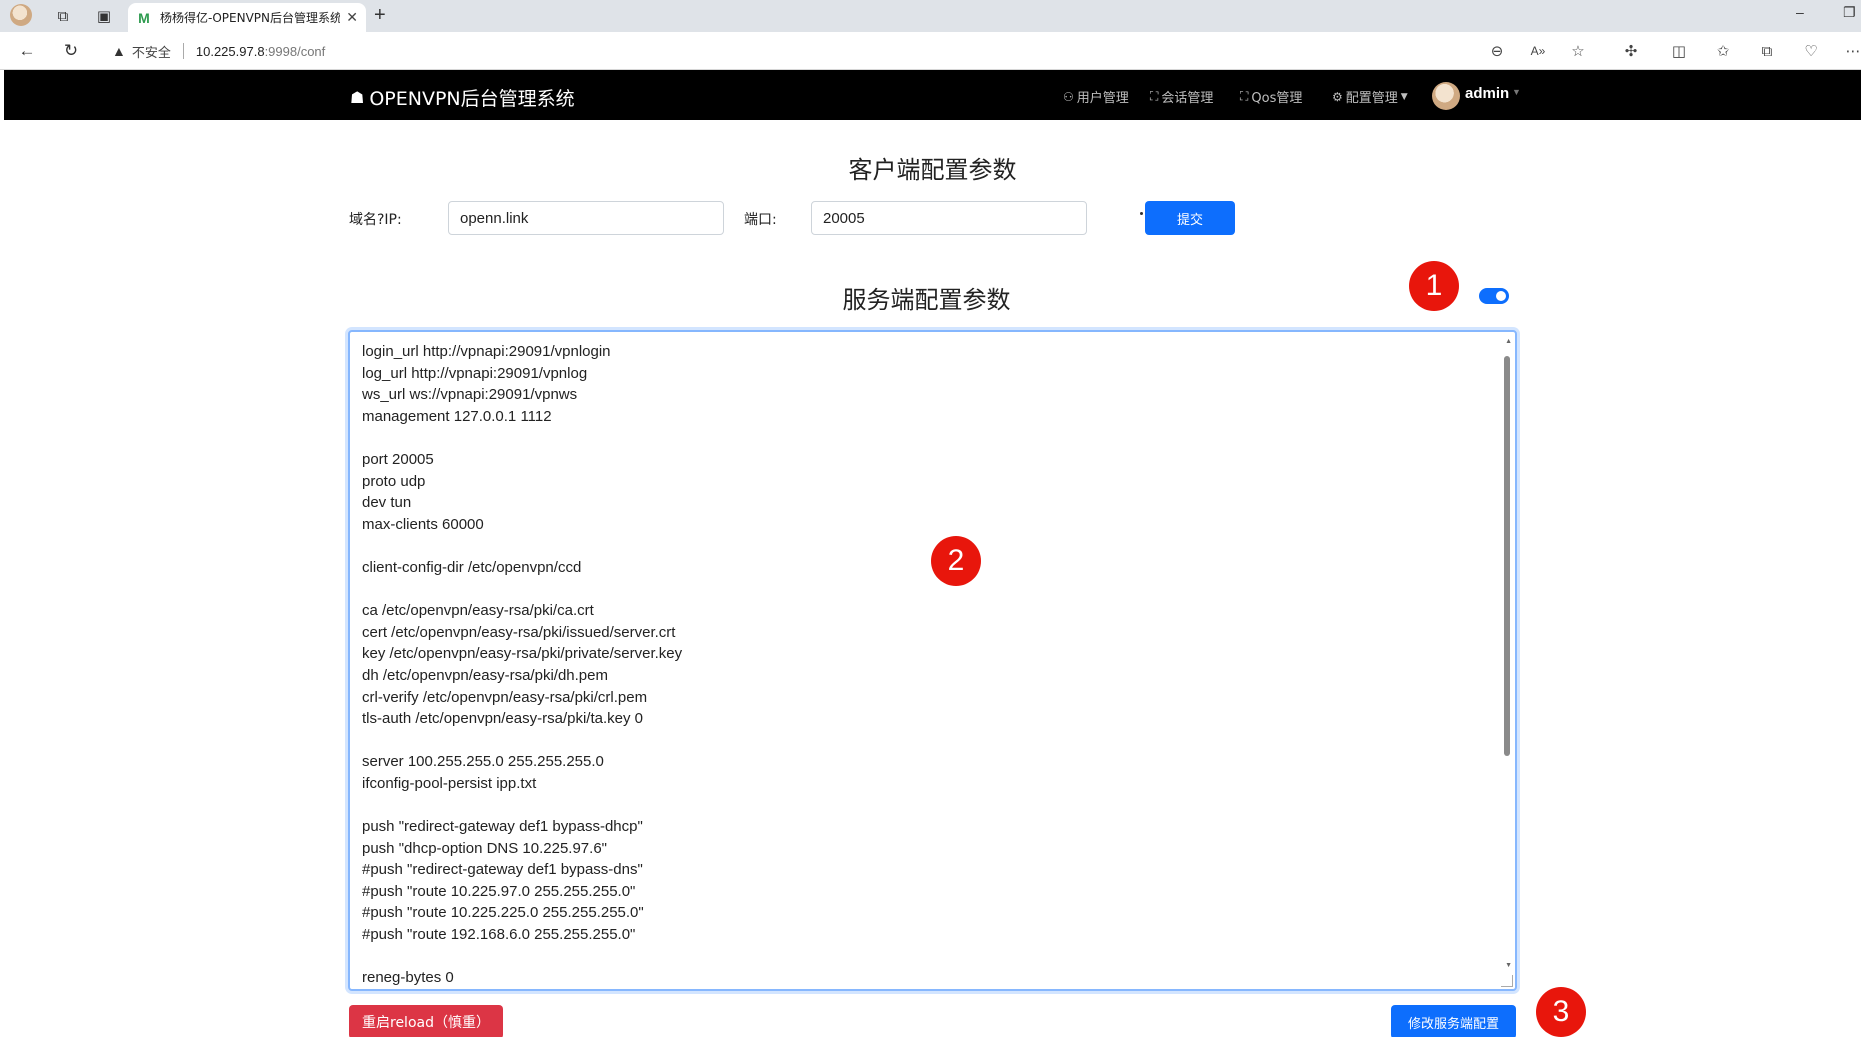  Describe the element at coordinates (1723, 51) in the screenshot. I see `favorites-list-icon: ✩` at that location.